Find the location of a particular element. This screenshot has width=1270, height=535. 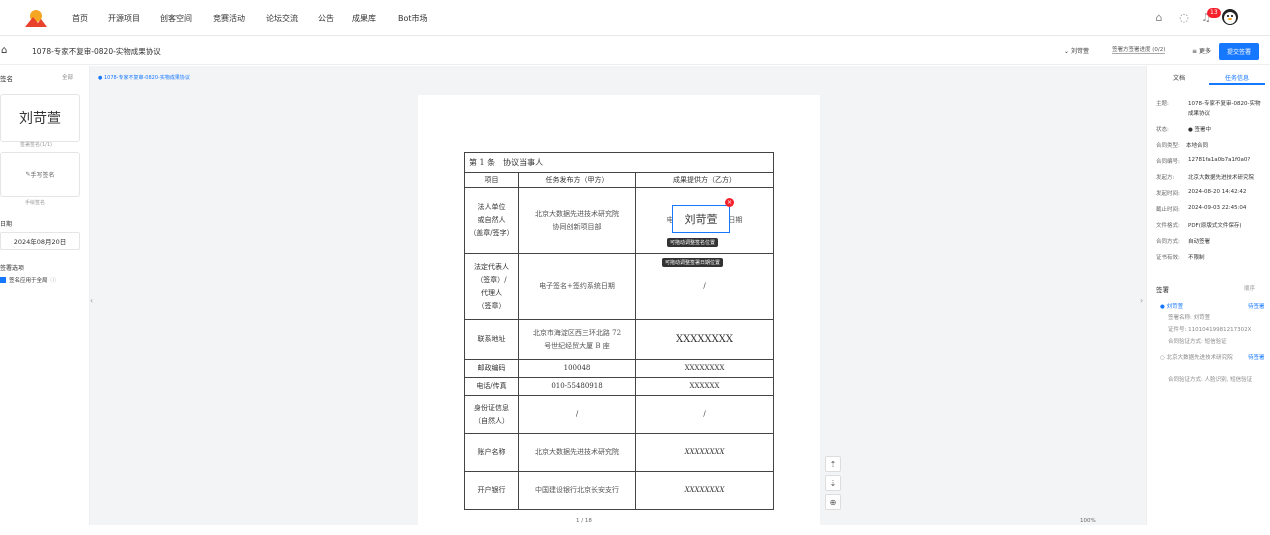

info-key: 状态: is located at coordinates (1162, 130).